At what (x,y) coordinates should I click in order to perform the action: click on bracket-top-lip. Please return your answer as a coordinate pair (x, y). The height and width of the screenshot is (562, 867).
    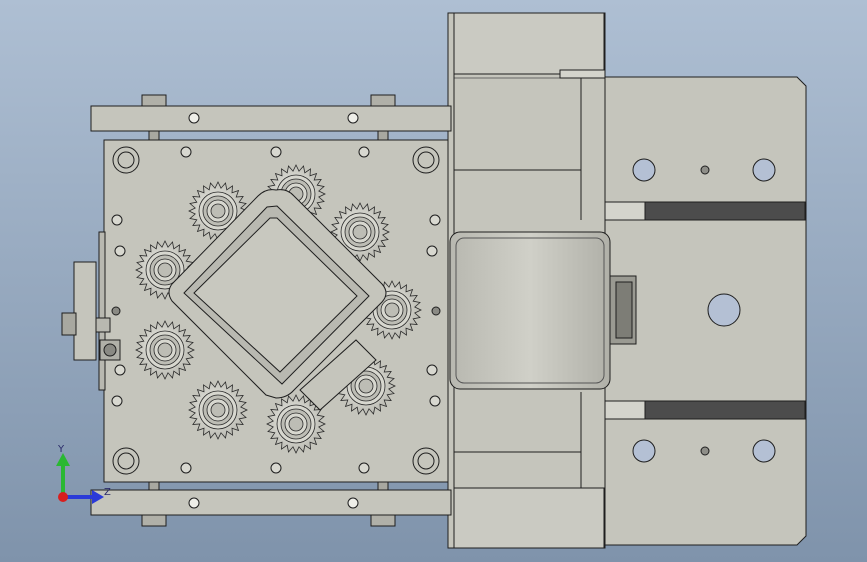
    Looking at the image, I should click on (582, 74).